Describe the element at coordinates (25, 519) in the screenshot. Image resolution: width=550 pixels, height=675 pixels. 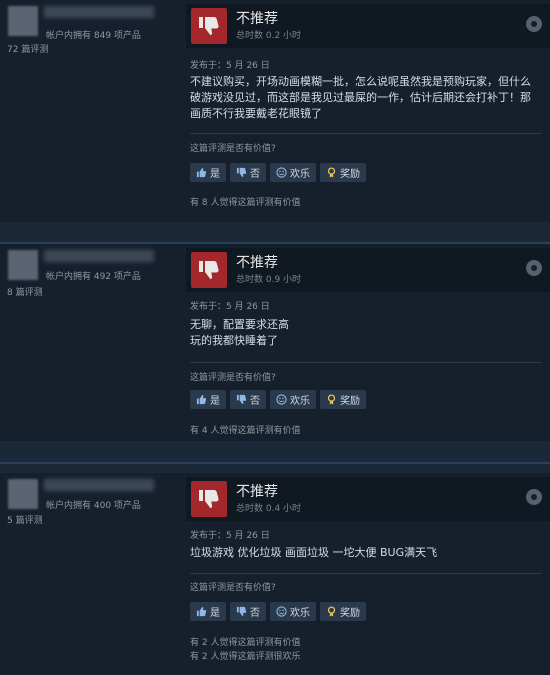
I see `review-count: 5 篇评测` at that location.